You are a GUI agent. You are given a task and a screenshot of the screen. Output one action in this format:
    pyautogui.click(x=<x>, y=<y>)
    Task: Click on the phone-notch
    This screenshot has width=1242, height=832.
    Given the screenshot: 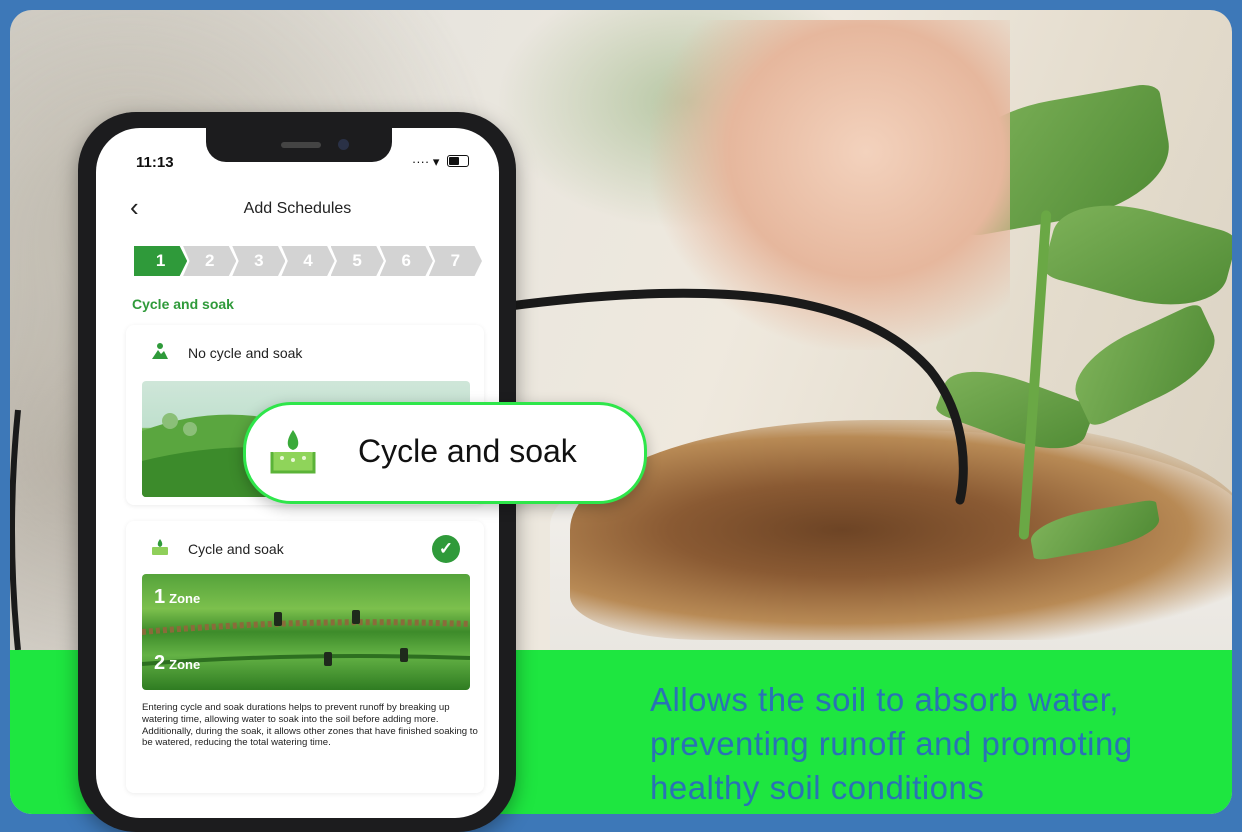 What is the action you would take?
    pyautogui.click(x=299, y=145)
    